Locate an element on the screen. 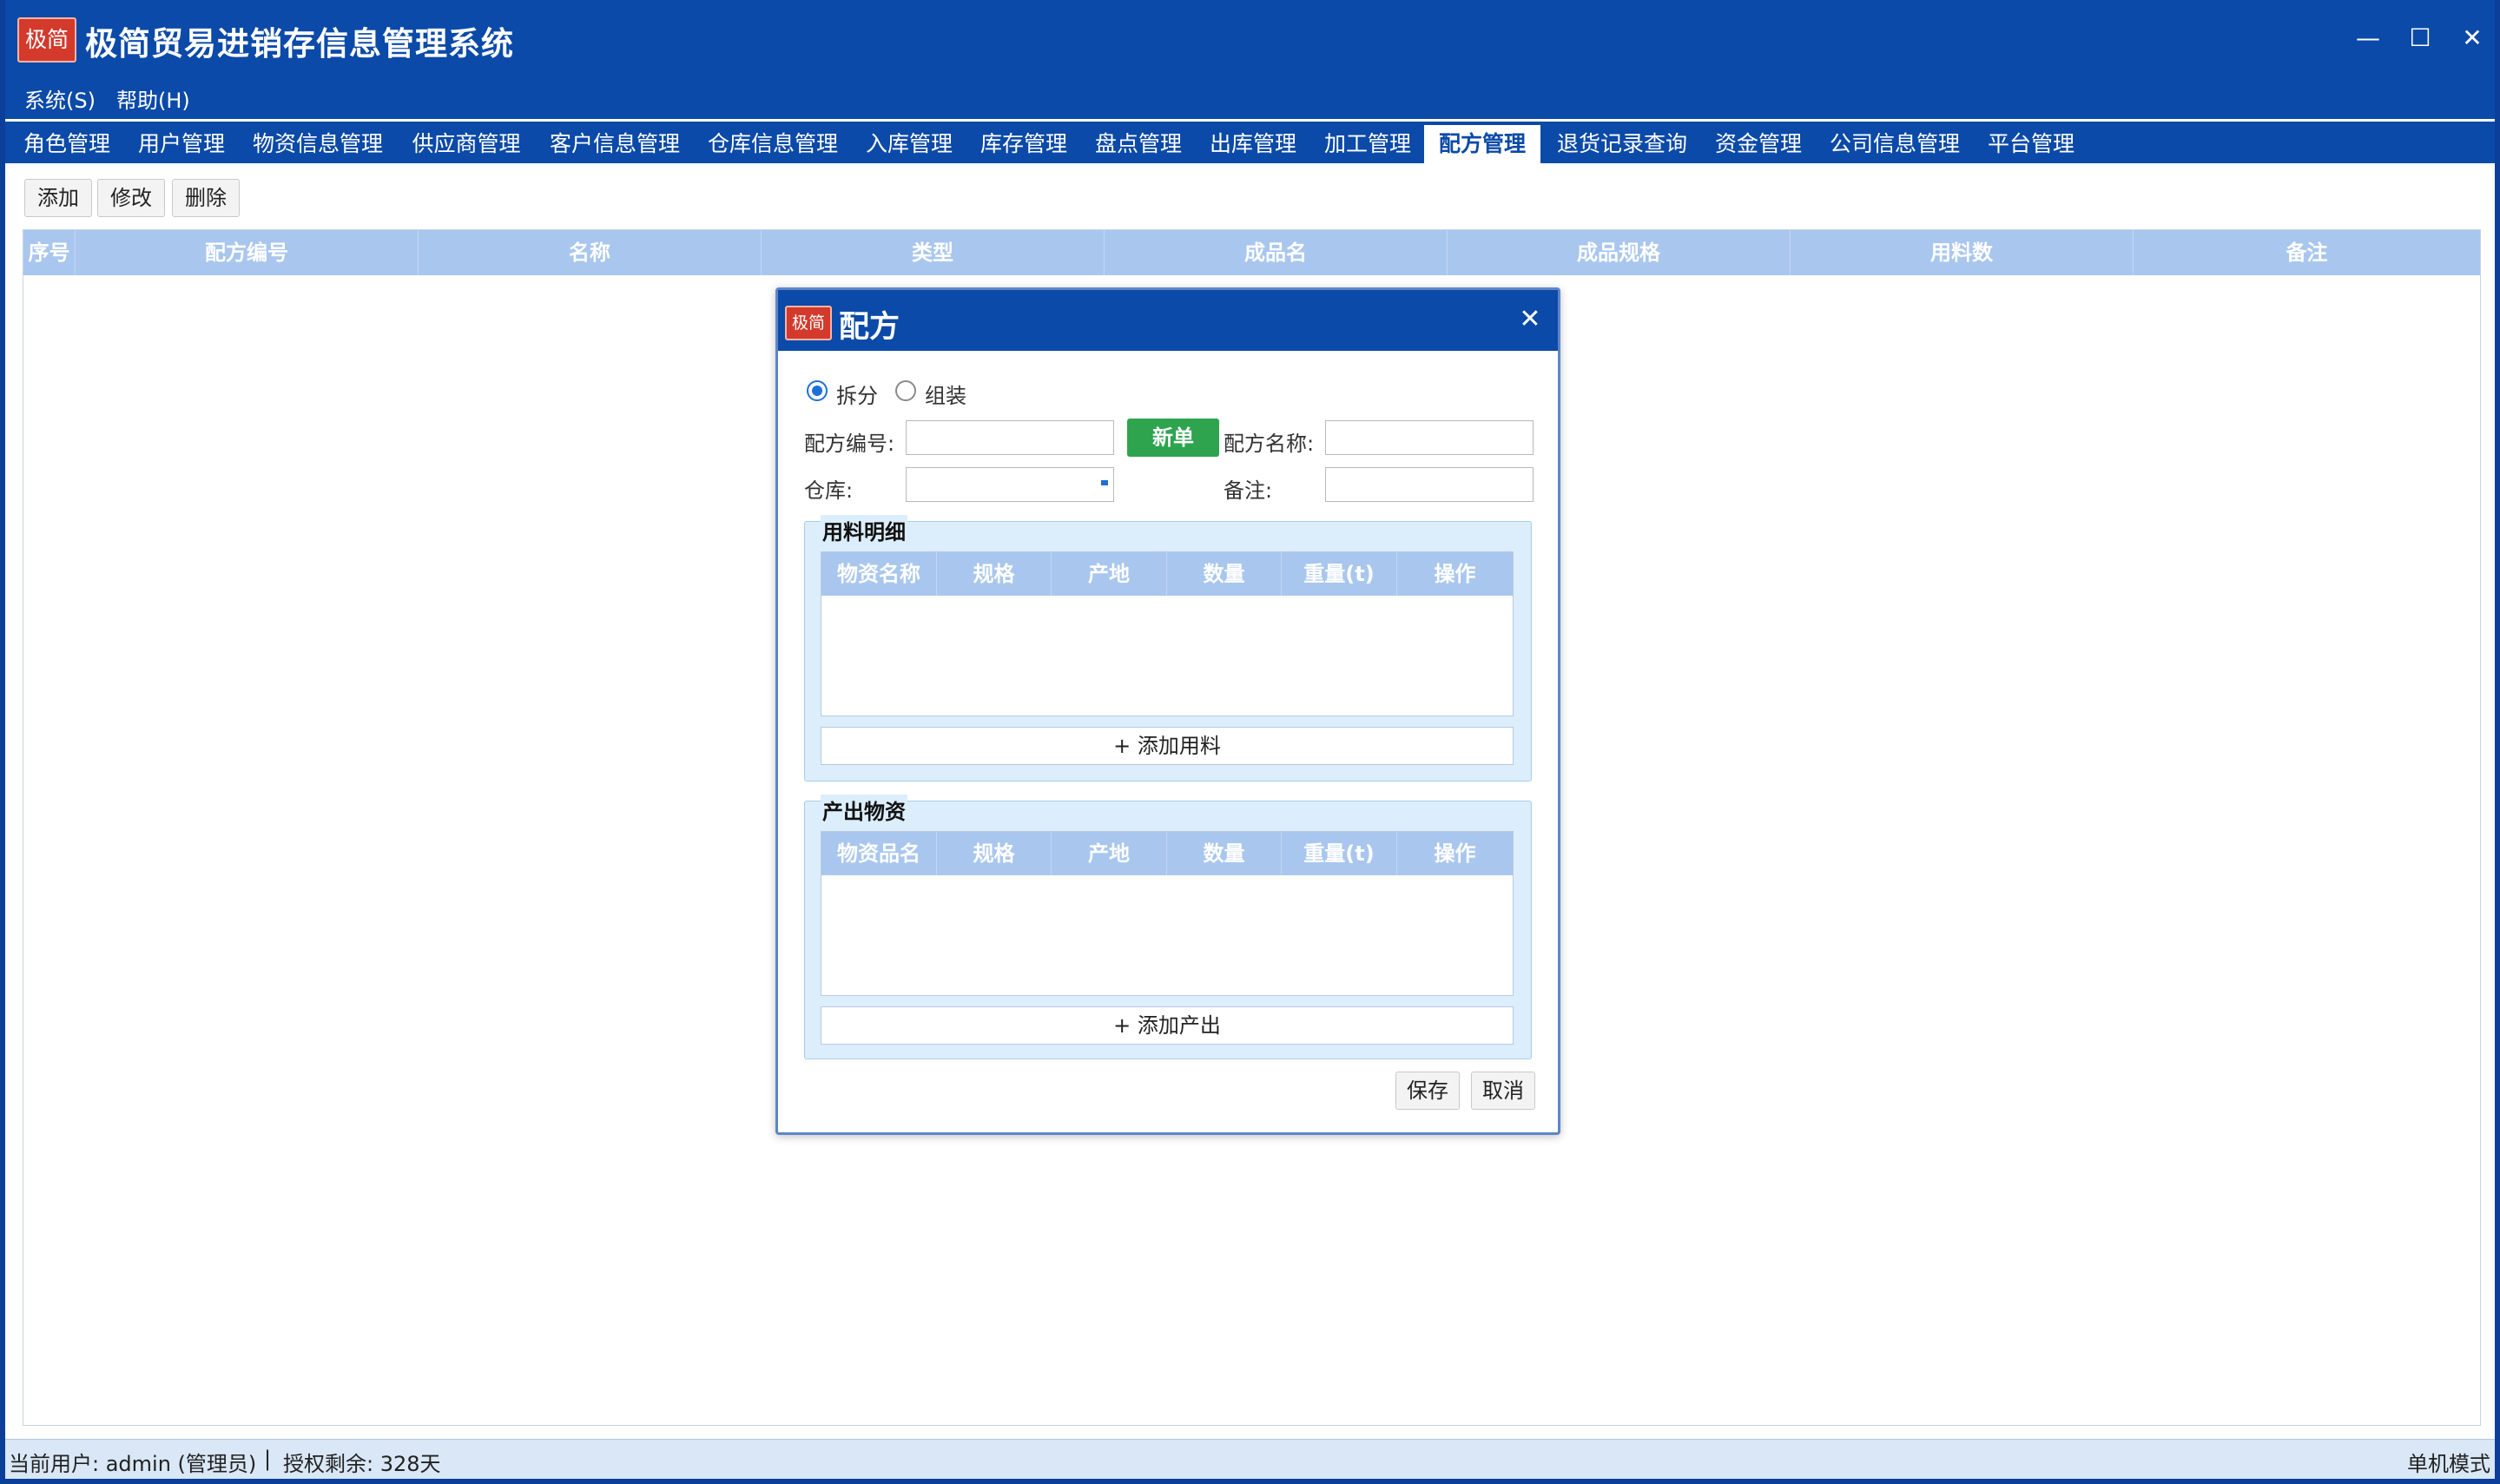 This screenshot has width=2500, height=1484. radio-assemble is located at coordinates (905, 390).